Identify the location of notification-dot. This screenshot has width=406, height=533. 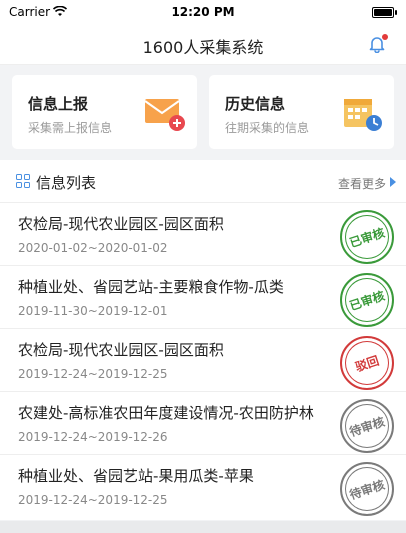
(385, 37).